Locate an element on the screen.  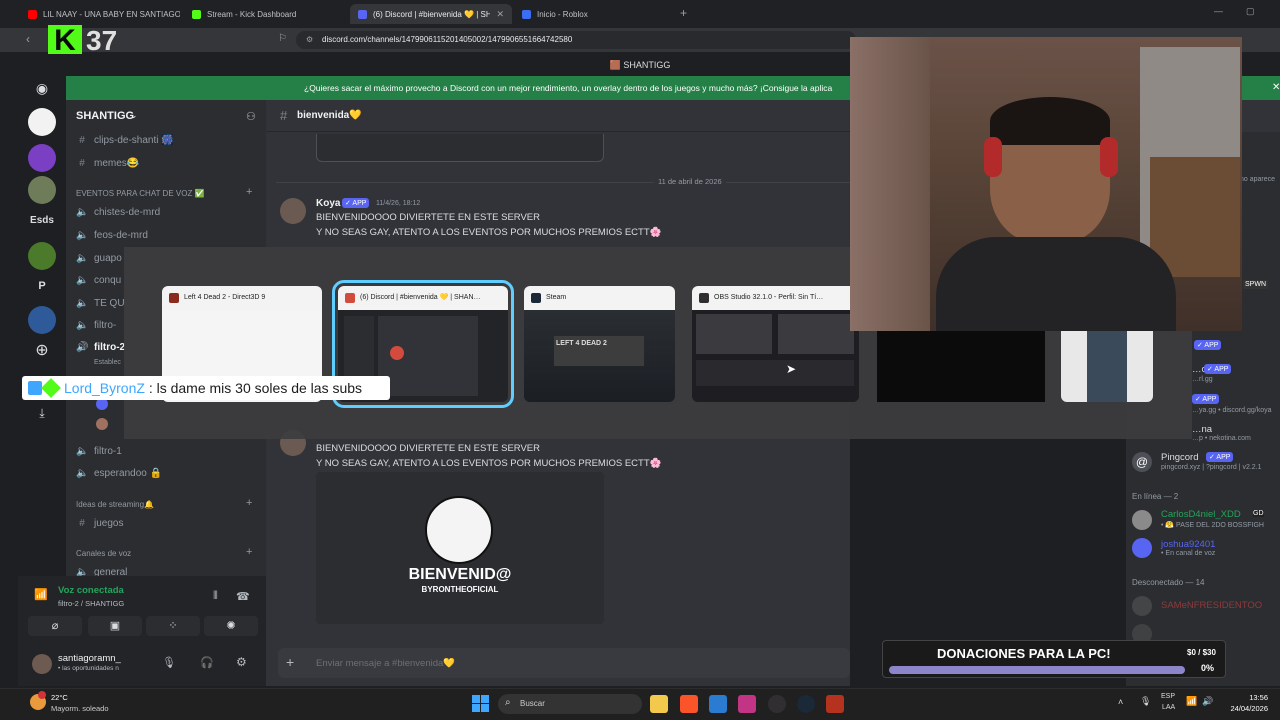
hash-icon: # is located at coordinates (82, 163).